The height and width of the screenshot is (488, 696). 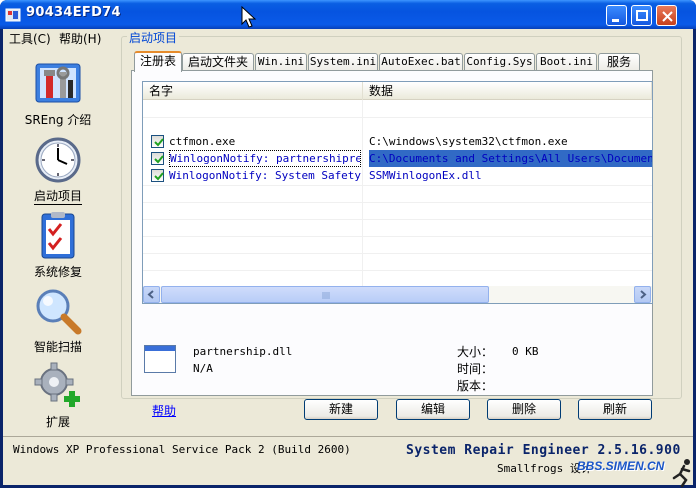 I want to click on menu-help: 帮助(H), so click(x=80, y=38).